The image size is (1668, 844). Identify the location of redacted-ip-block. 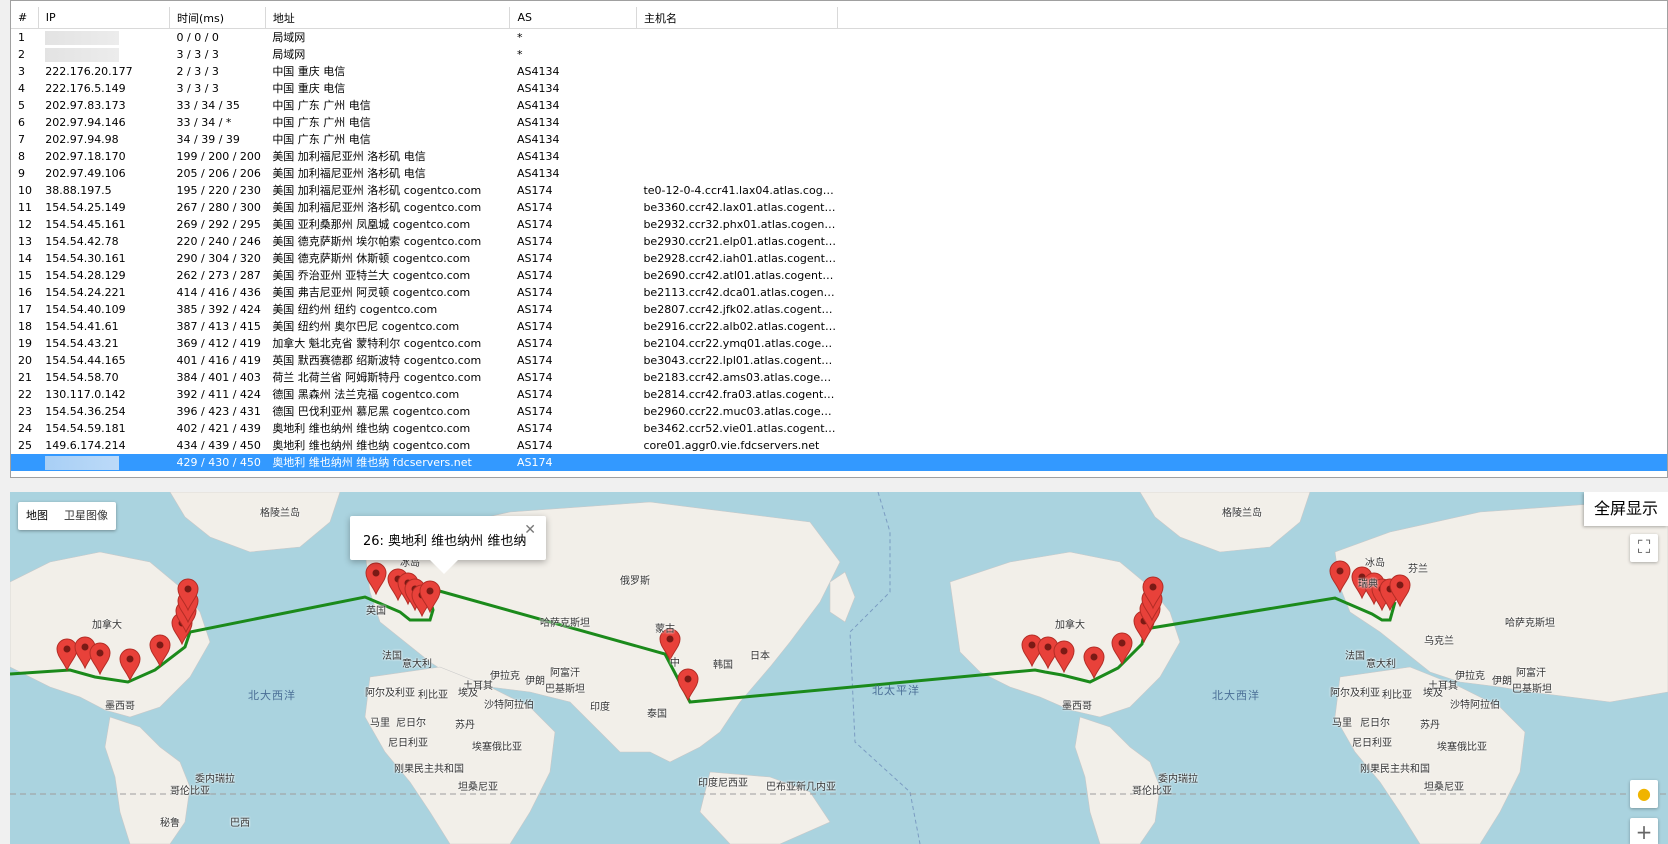
(82, 38).